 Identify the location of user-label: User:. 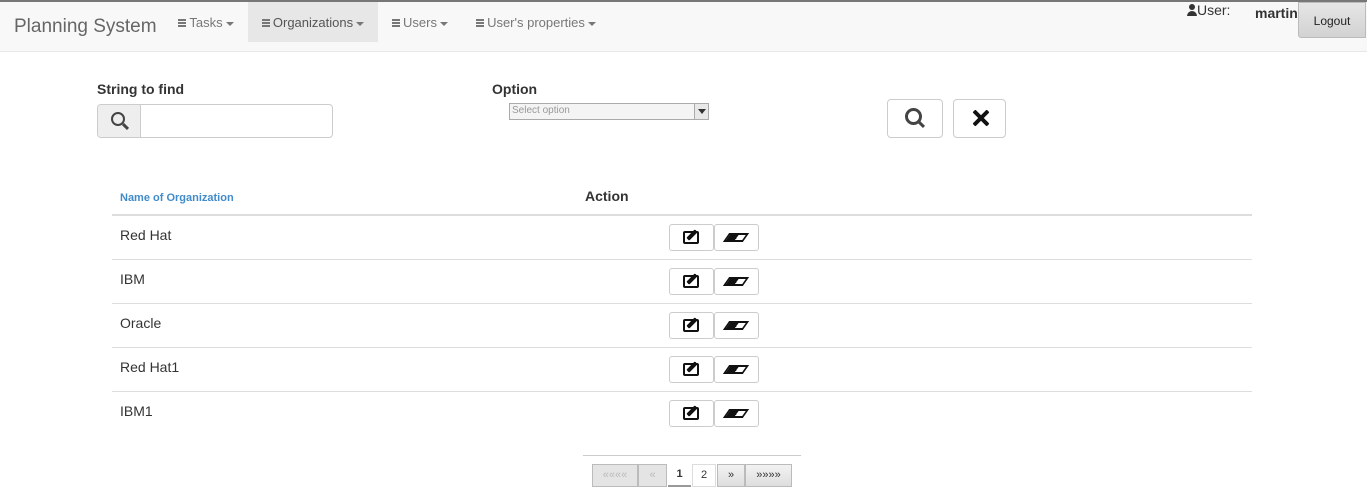
(1214, 10).